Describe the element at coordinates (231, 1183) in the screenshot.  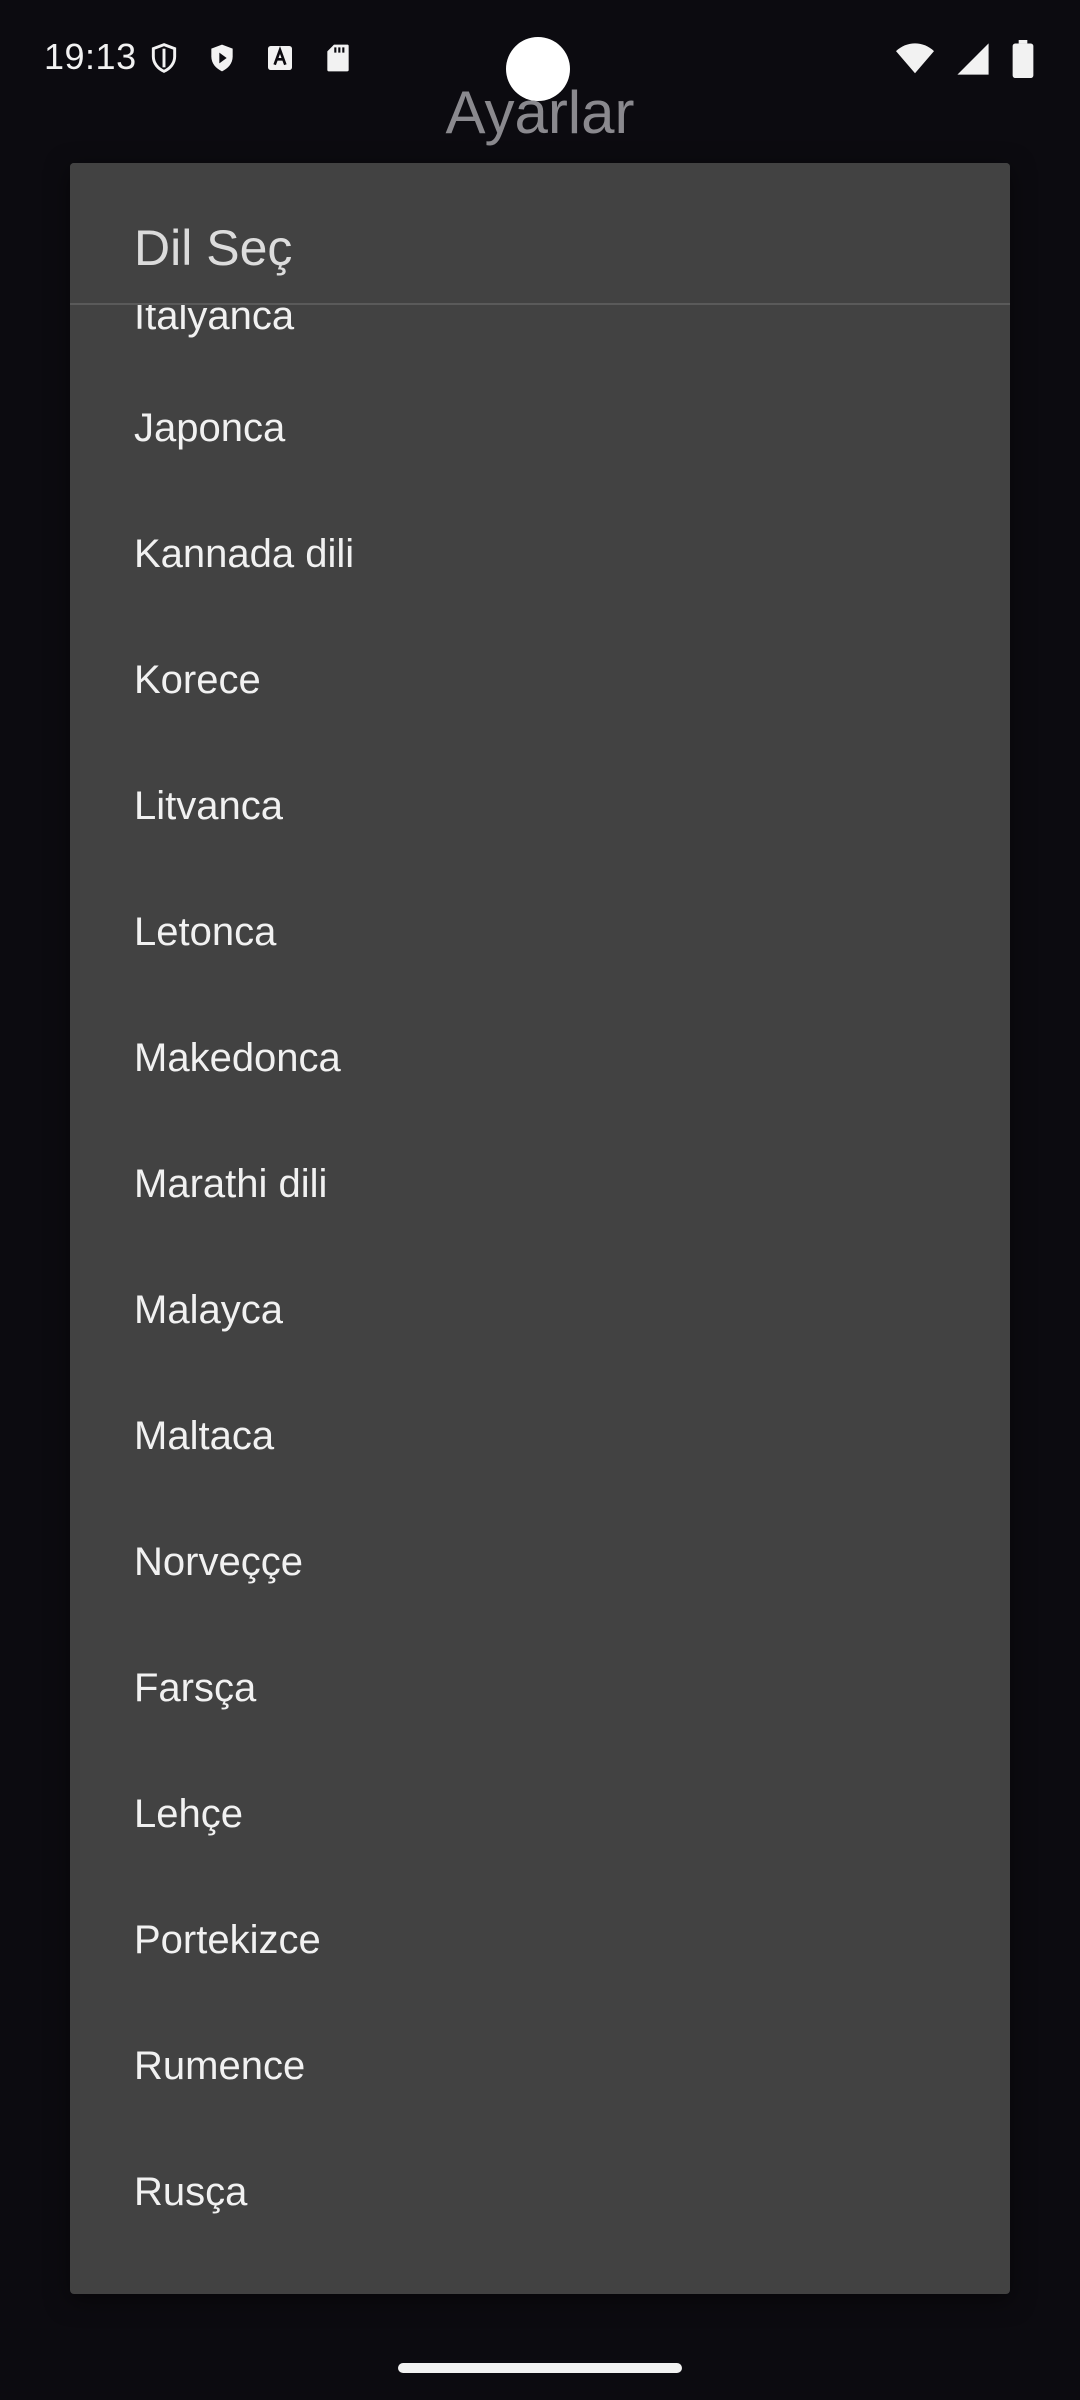
I see `language-item-label: Marathi dili` at that location.